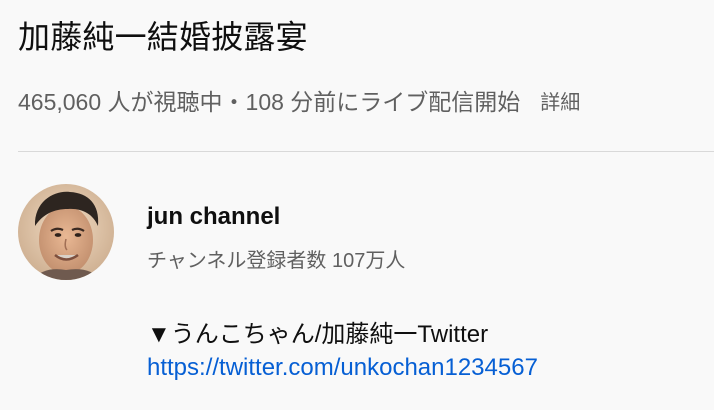 Image resolution: width=714 pixels, height=410 pixels. Describe the element at coordinates (366, 151) in the screenshot. I see `section-divider` at that location.